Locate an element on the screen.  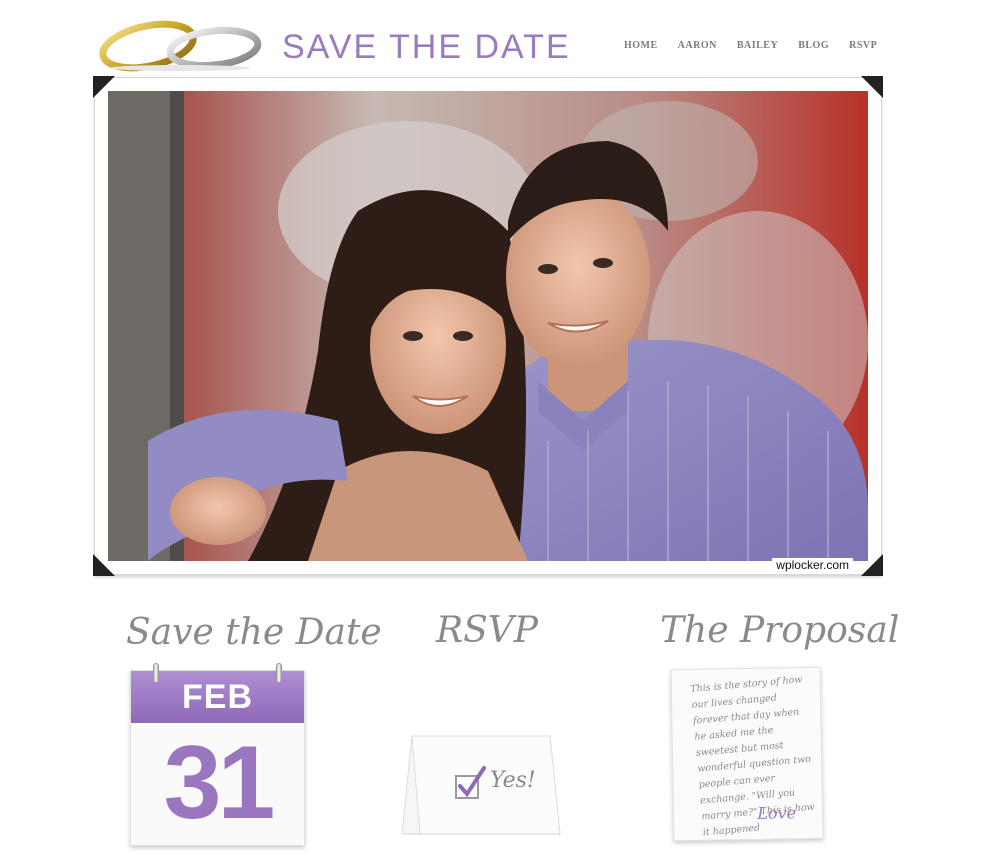
save-the-date-heading: Save the Date is located at coordinates (254, 632).